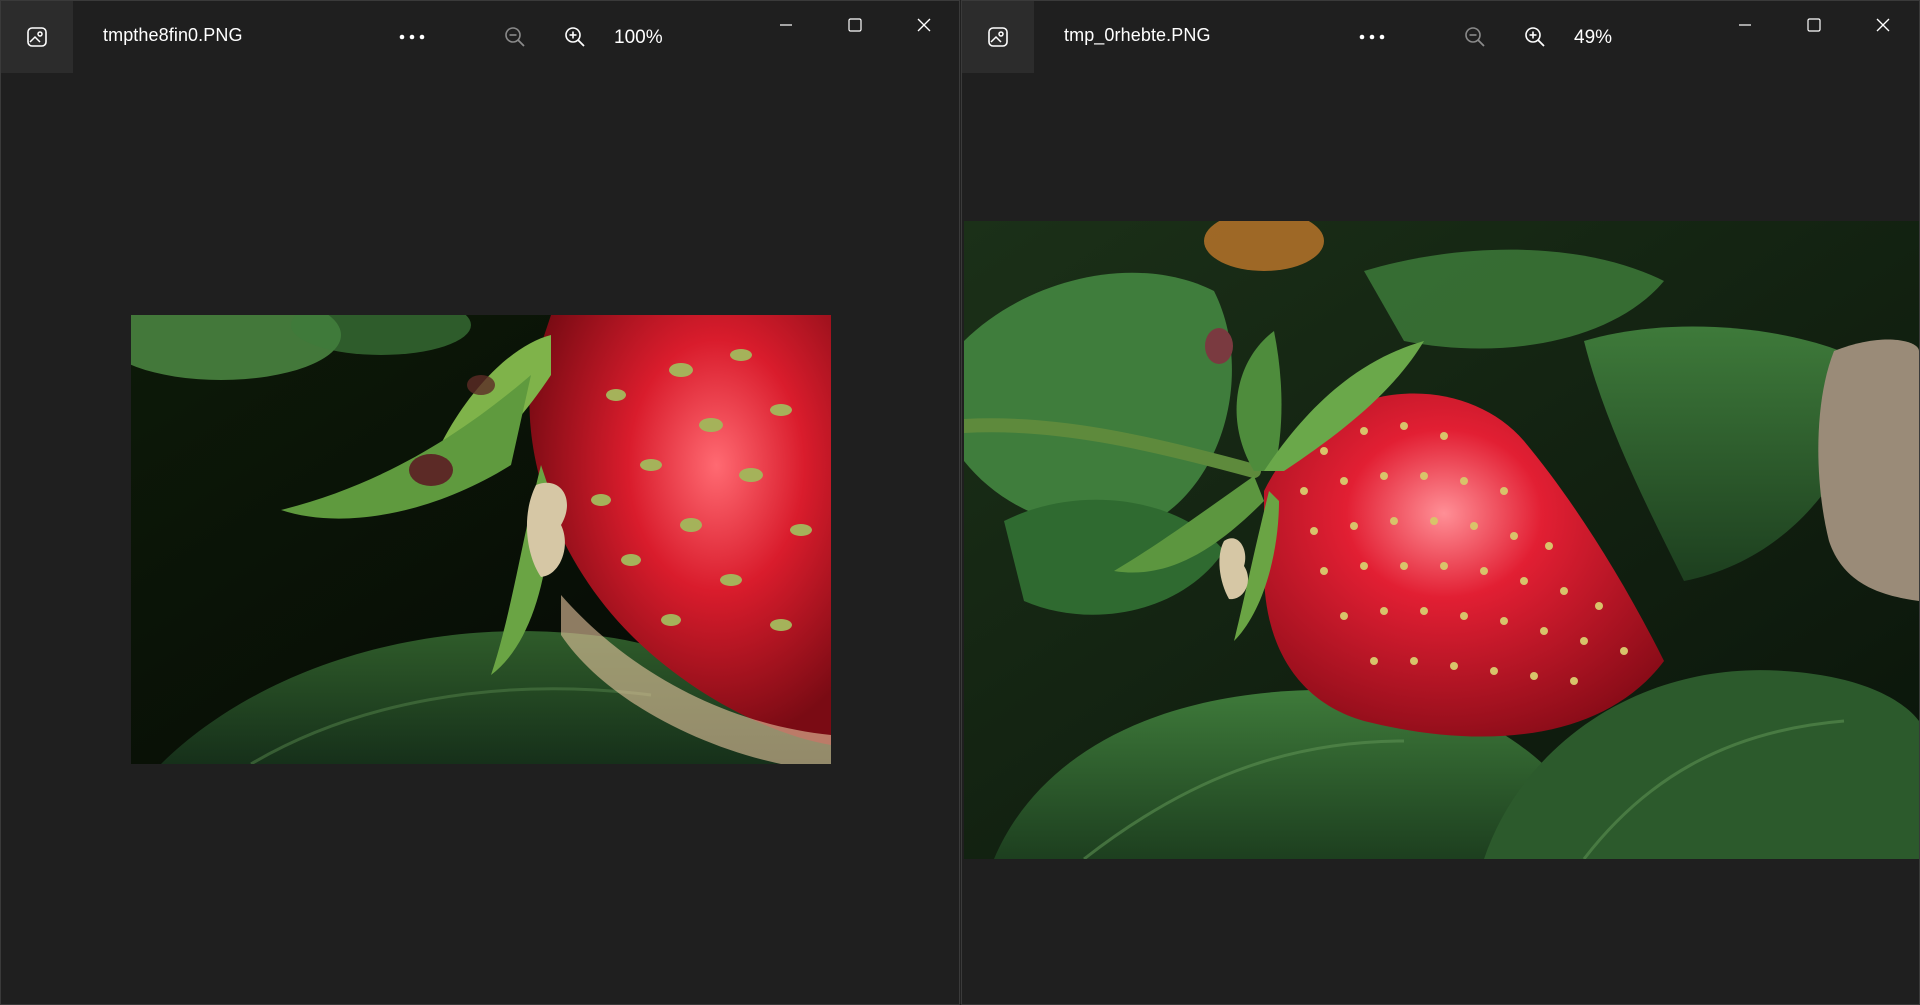 The width and height of the screenshot is (1920, 1005). Describe the element at coordinates (1593, 38) in the screenshot. I see `zoom-level: 49%` at that location.